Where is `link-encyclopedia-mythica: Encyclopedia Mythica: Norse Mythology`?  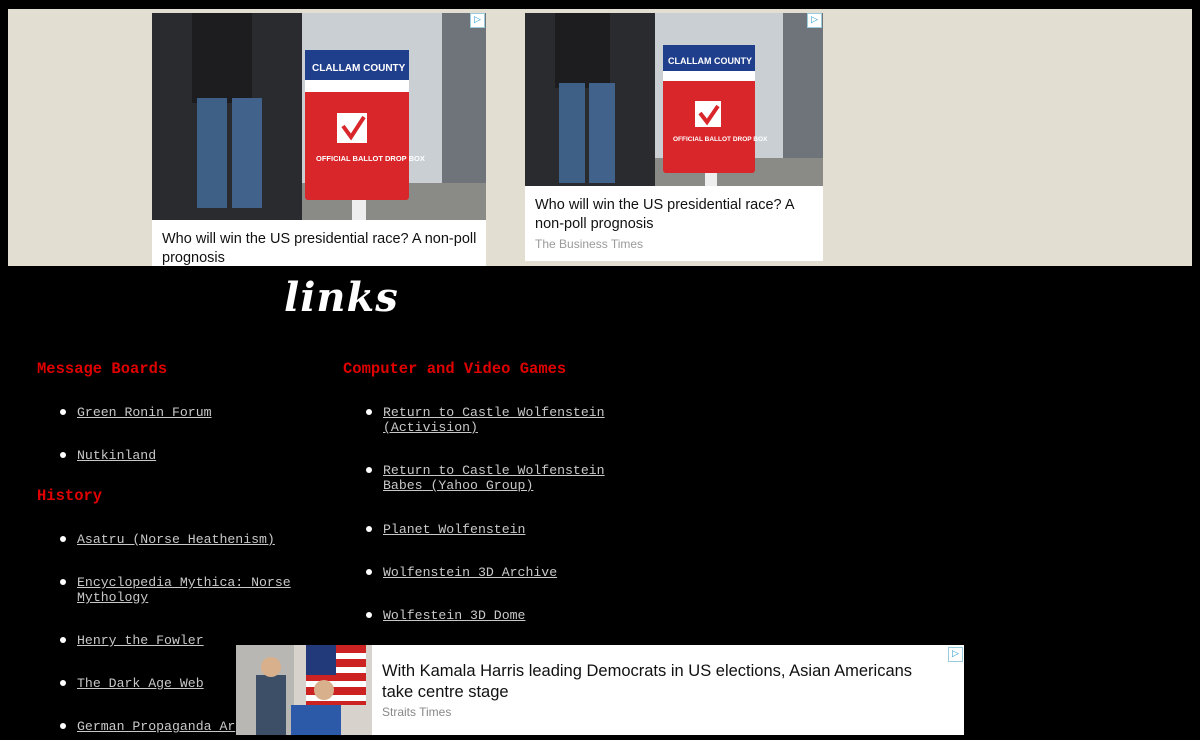
link-encyclopedia-mythica: Encyclopedia Mythica: Norse Mythology is located at coordinates (192, 590).